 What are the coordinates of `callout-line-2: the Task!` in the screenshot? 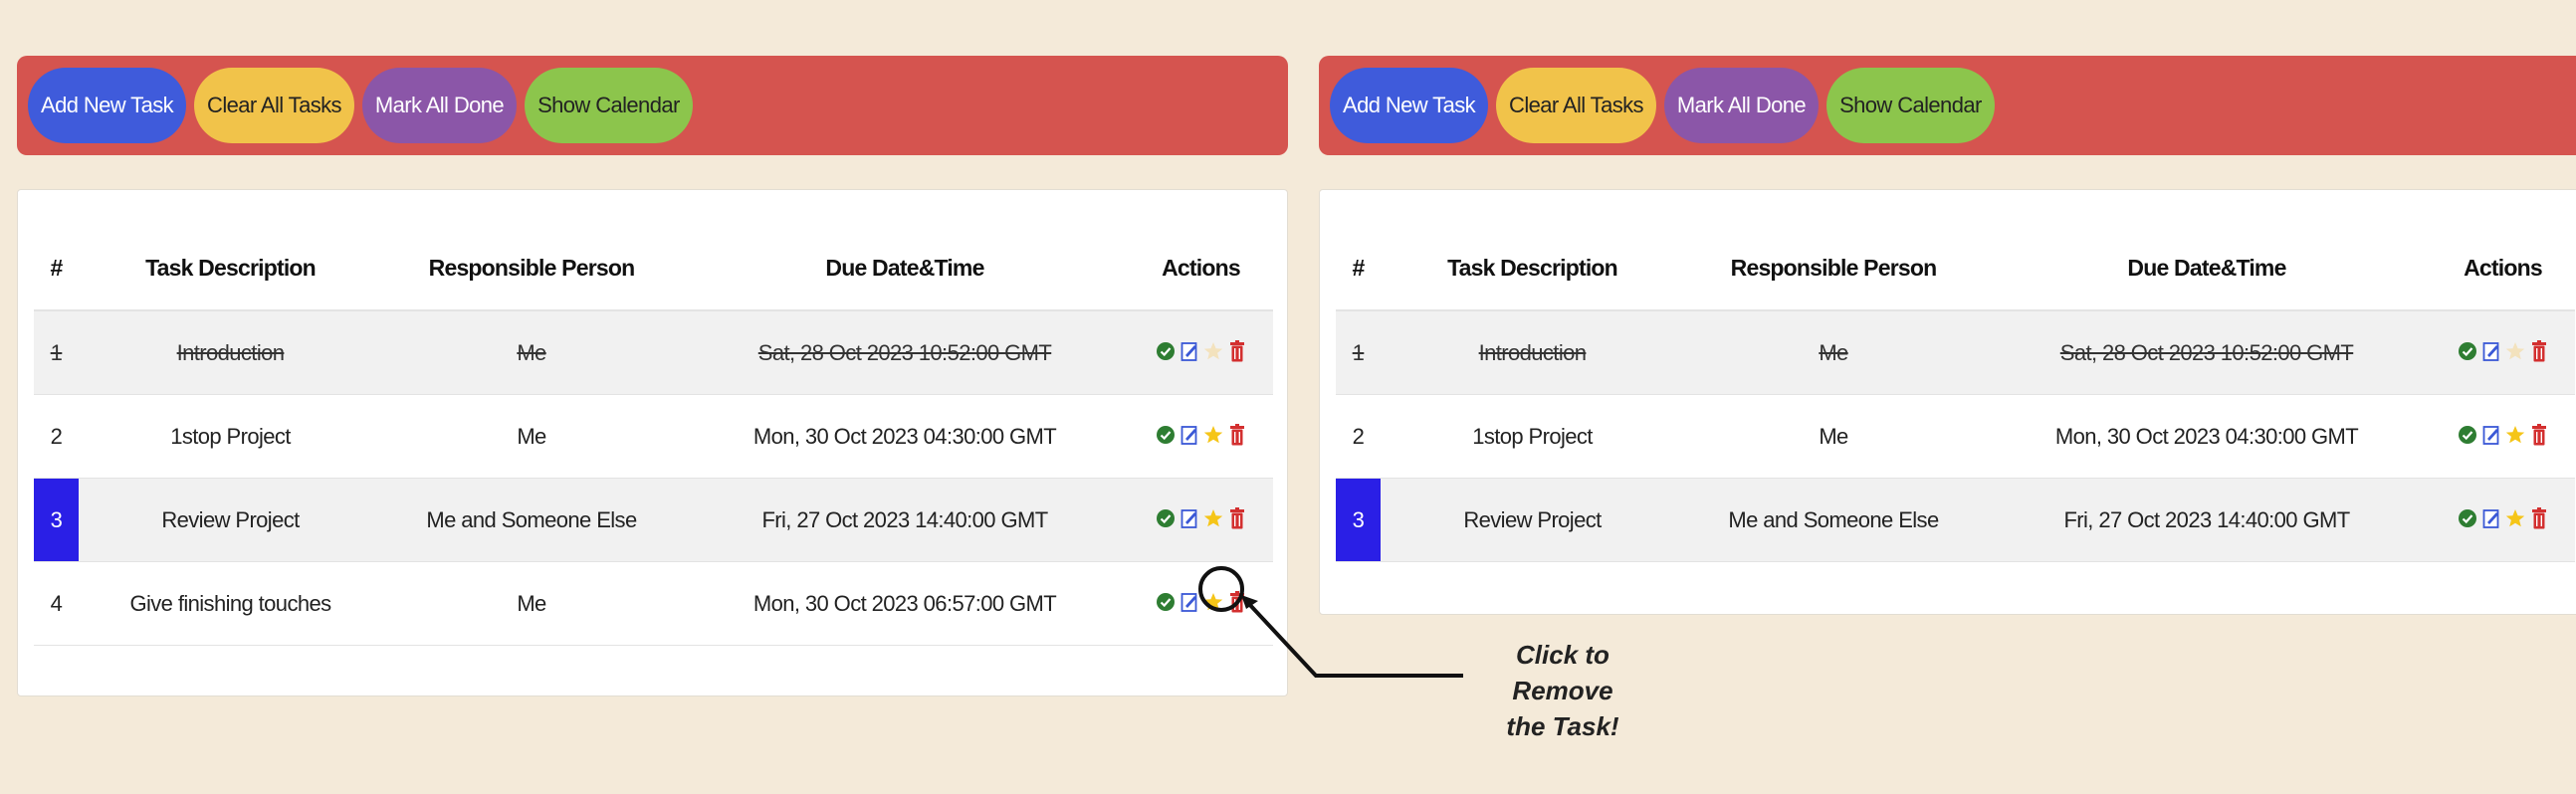 It's located at (1562, 726).